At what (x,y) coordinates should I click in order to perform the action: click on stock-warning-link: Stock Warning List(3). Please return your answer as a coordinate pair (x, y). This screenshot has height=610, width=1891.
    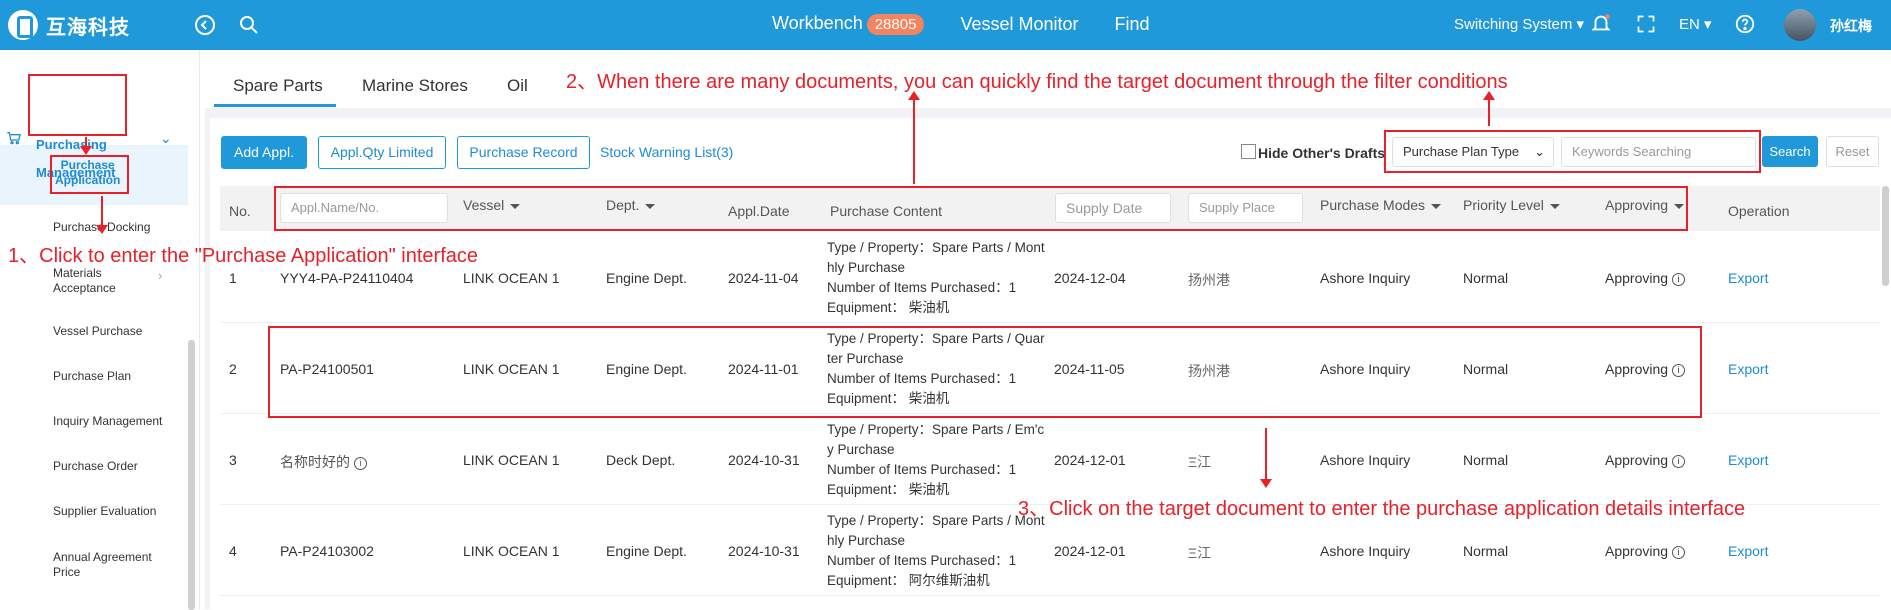
    Looking at the image, I should click on (666, 152).